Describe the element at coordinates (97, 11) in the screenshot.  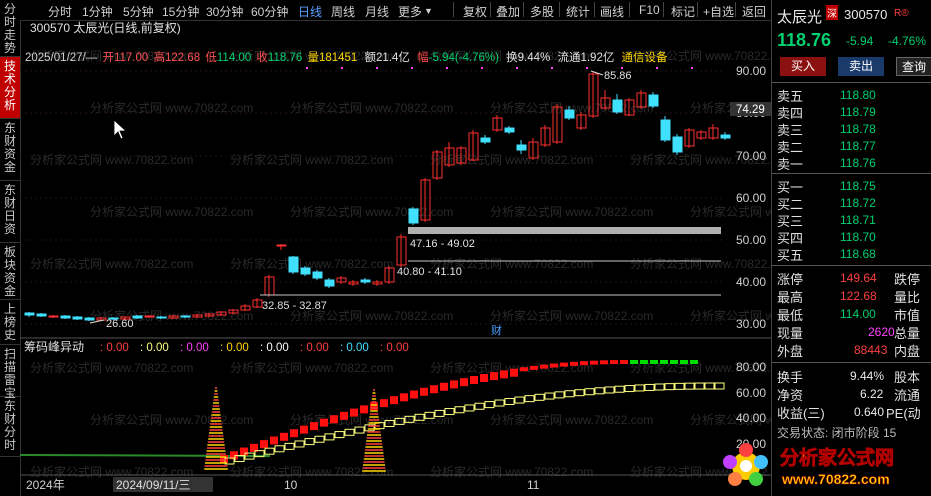
I see `period-1min: 1分钟` at that location.